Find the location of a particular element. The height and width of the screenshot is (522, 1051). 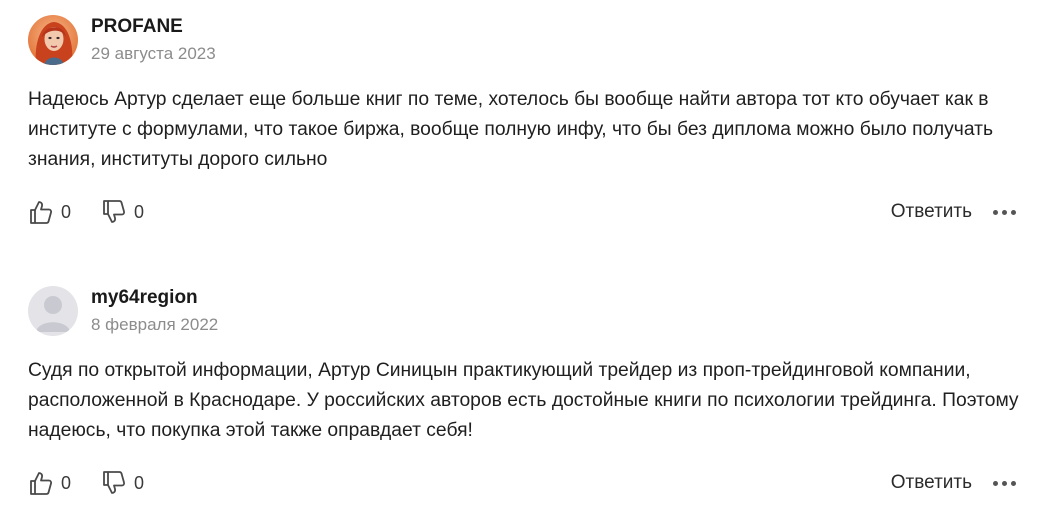

comment-date: 8 февраля 2022 is located at coordinates (155, 324).